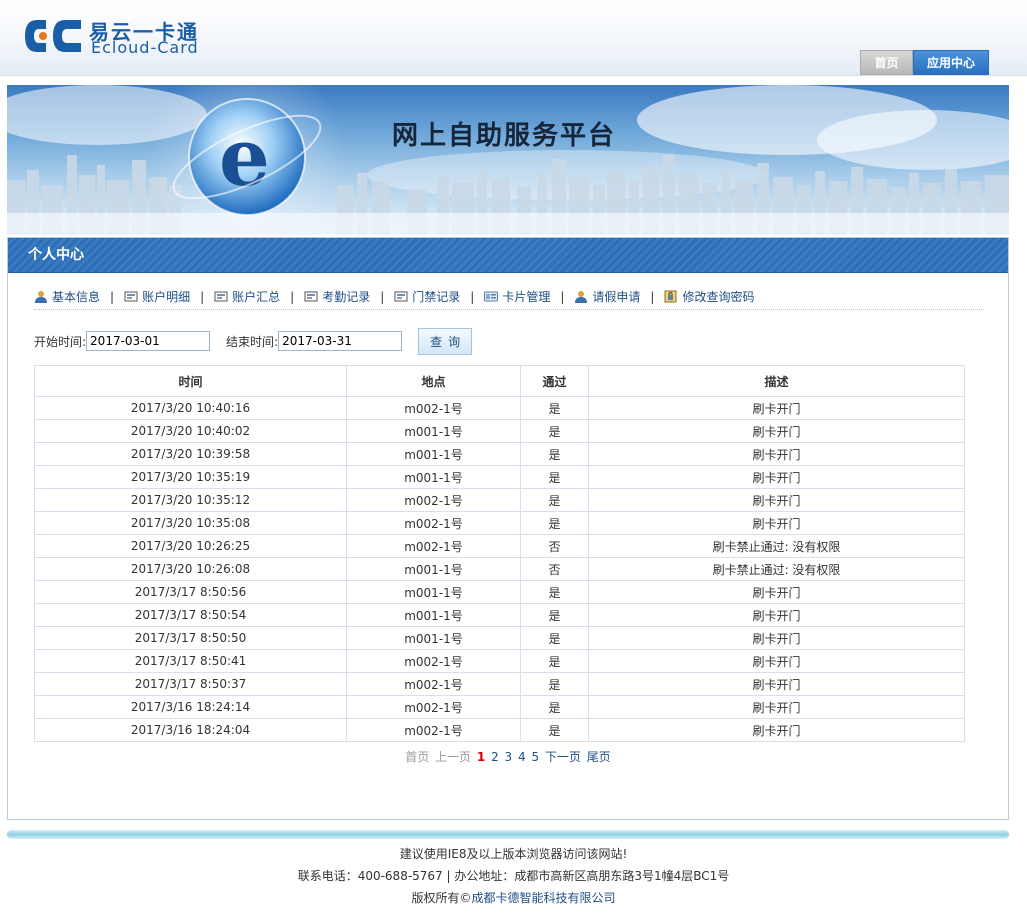 The height and width of the screenshot is (915, 1027). What do you see at coordinates (513, 854) in the screenshot?
I see `browser-recommendation: 建议使用IE8及以上版本浏览器访问该网站!` at bounding box center [513, 854].